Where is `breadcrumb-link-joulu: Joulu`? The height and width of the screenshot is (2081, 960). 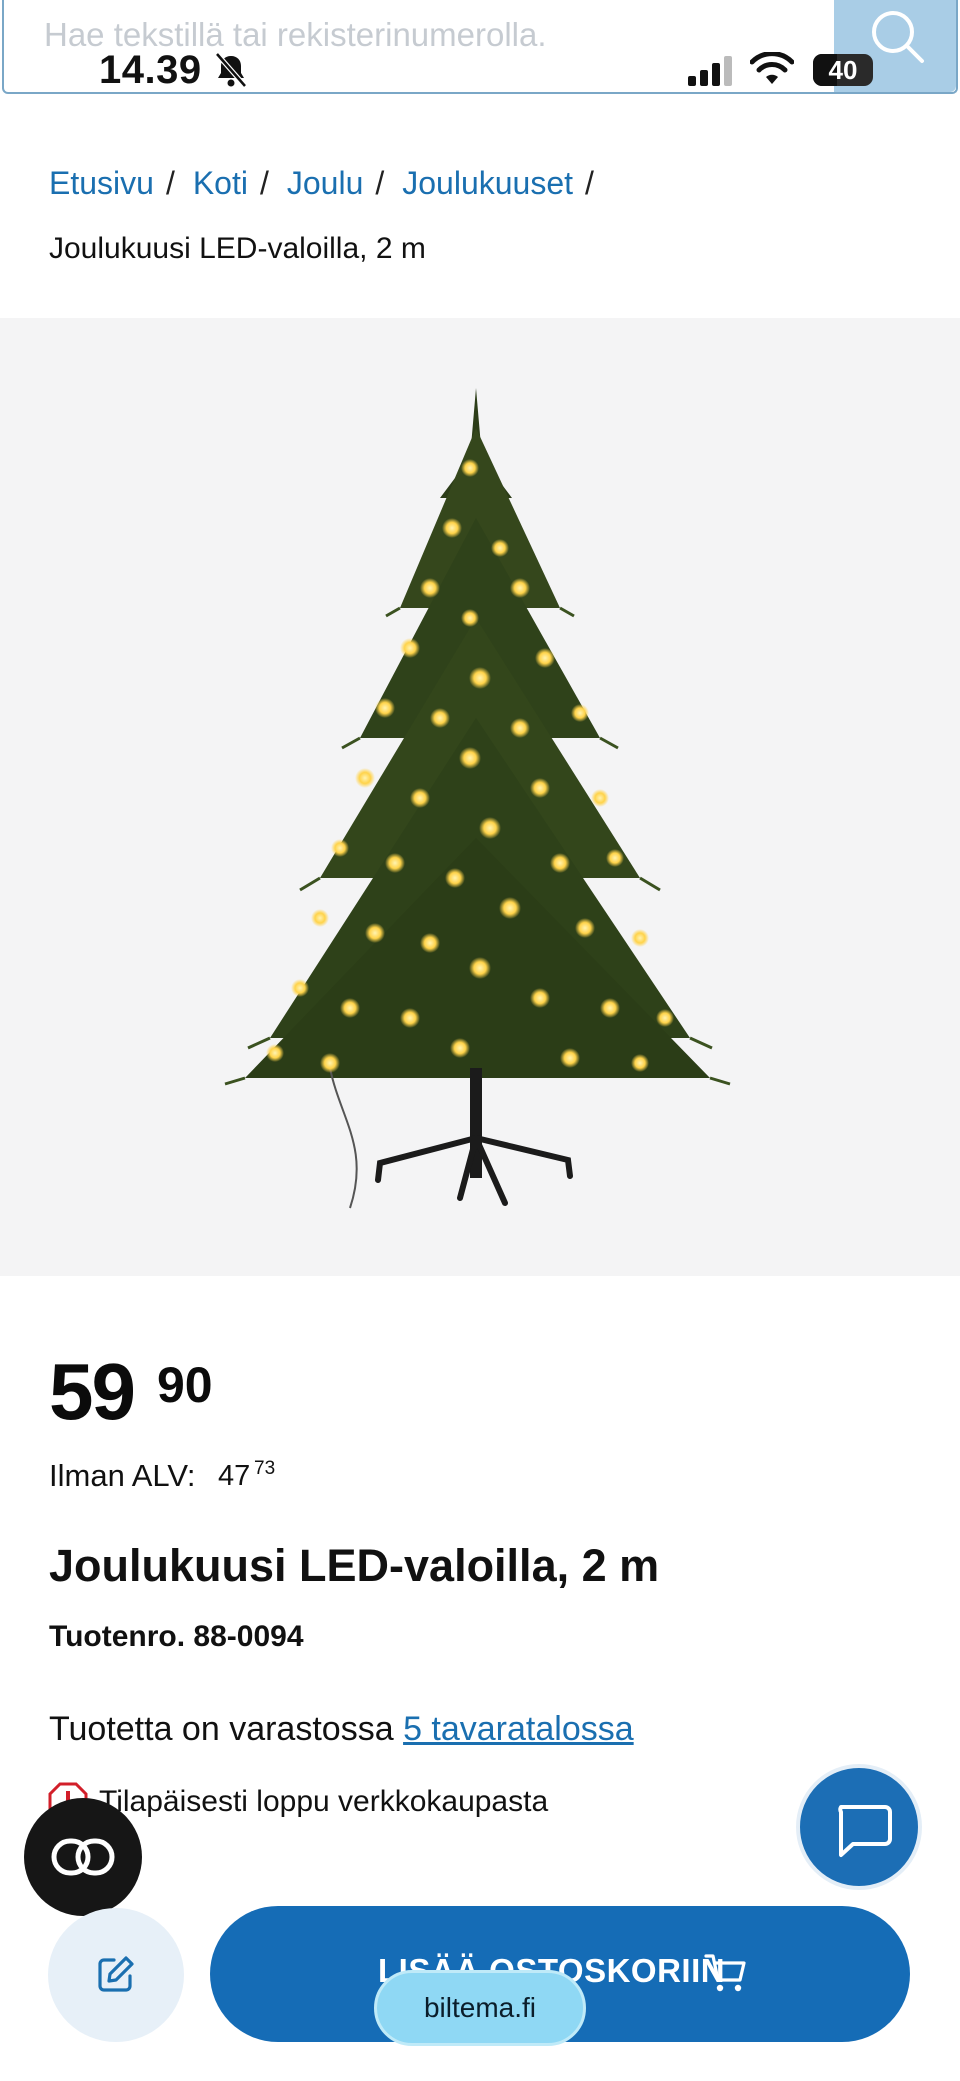
breadcrumb-link-joulu: Joulu is located at coordinates (325, 183).